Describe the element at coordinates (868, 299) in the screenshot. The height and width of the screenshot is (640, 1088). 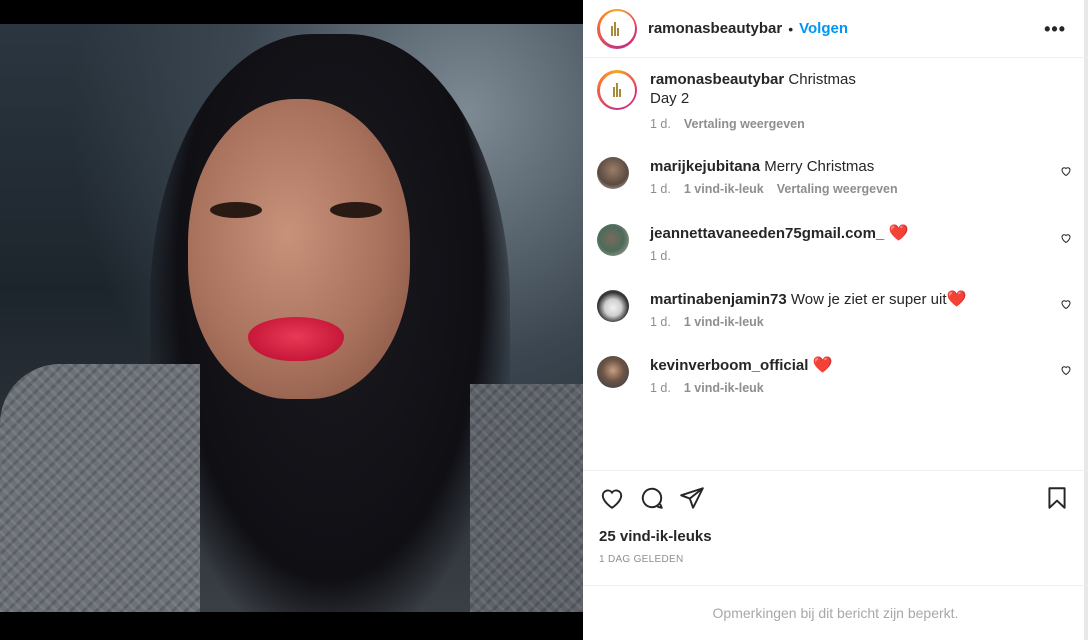
I see `comment-text: Wow je ziet er super uit` at that location.